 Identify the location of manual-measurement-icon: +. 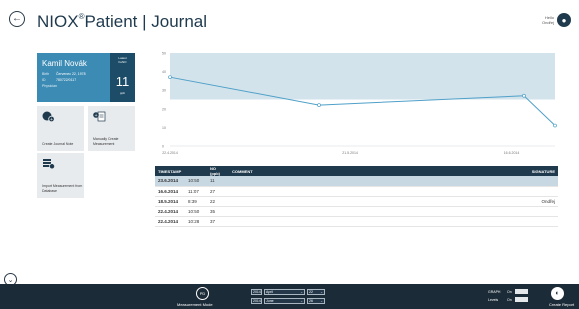
(99, 116).